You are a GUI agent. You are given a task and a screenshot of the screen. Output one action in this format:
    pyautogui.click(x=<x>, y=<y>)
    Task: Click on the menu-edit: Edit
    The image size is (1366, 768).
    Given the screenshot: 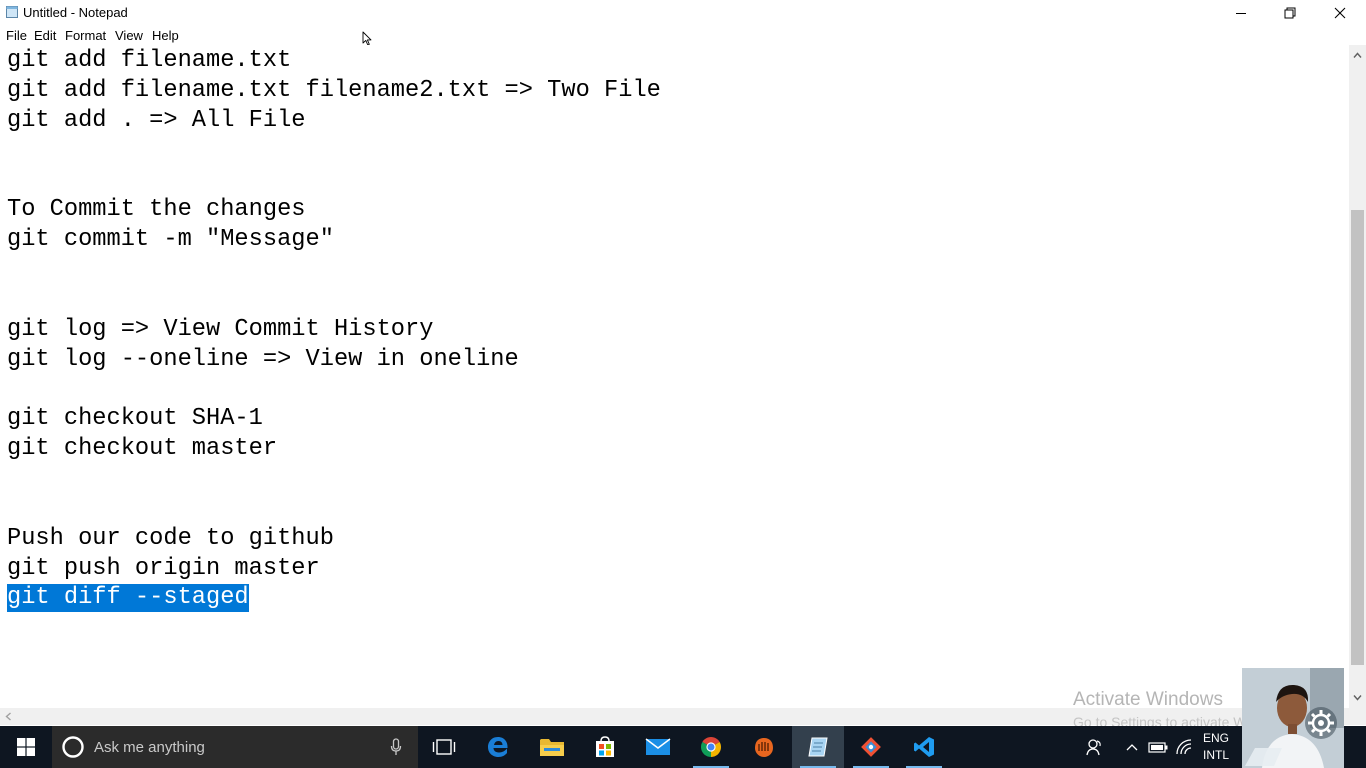 What is the action you would take?
    pyautogui.click(x=45, y=35)
    